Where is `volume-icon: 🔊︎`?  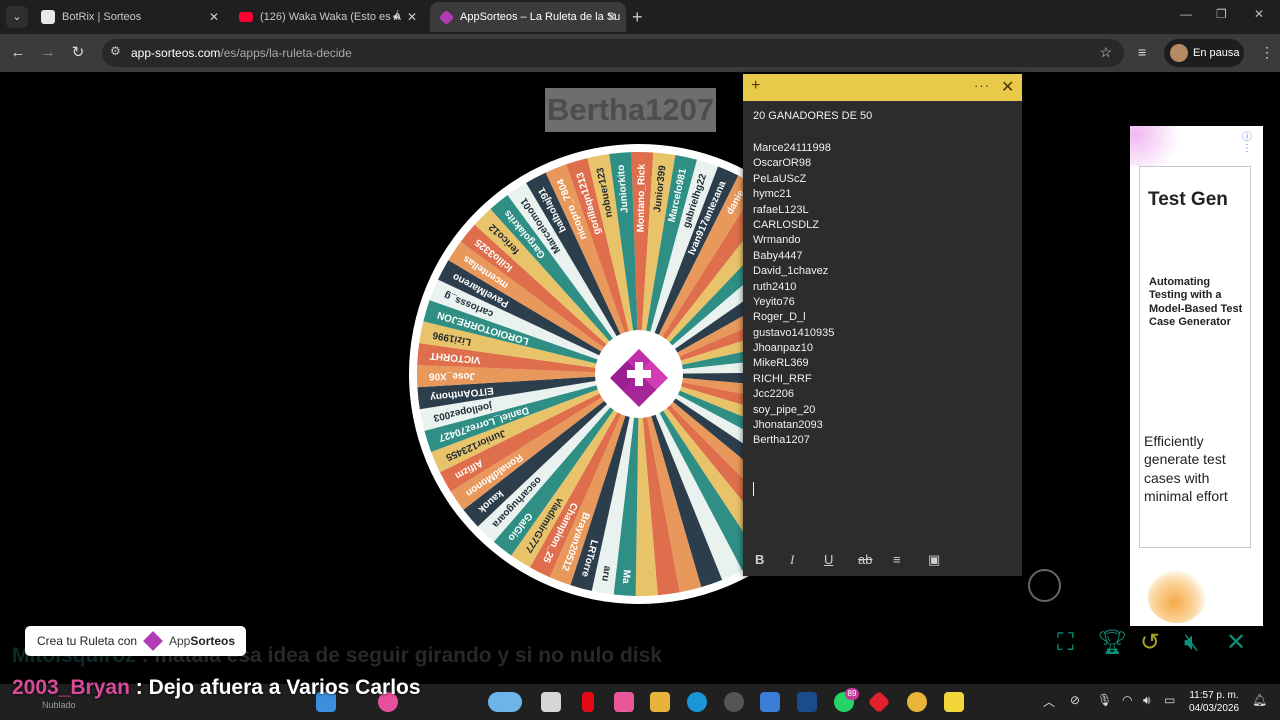 volume-icon: 🔊︎ is located at coordinates (1147, 700).